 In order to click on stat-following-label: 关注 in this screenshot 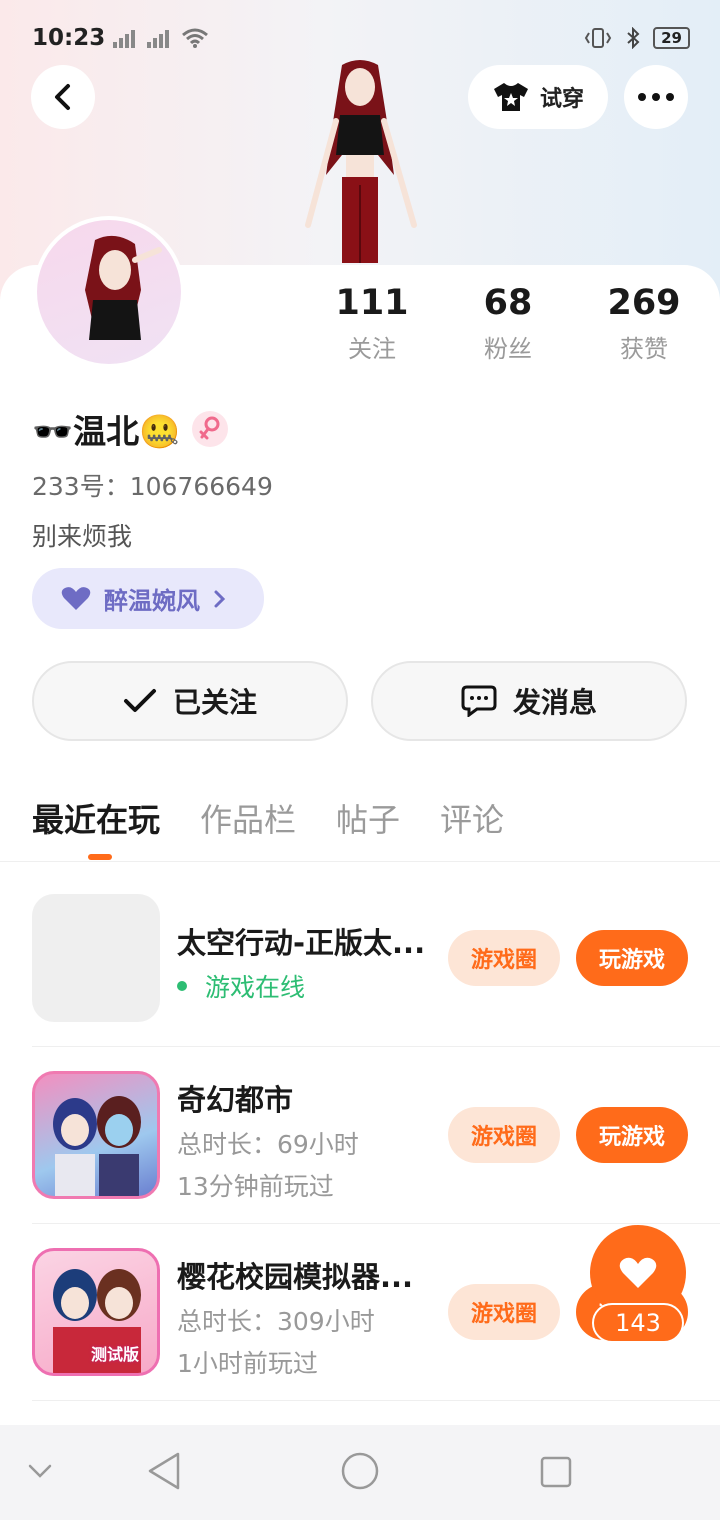, I will do `click(372, 349)`.